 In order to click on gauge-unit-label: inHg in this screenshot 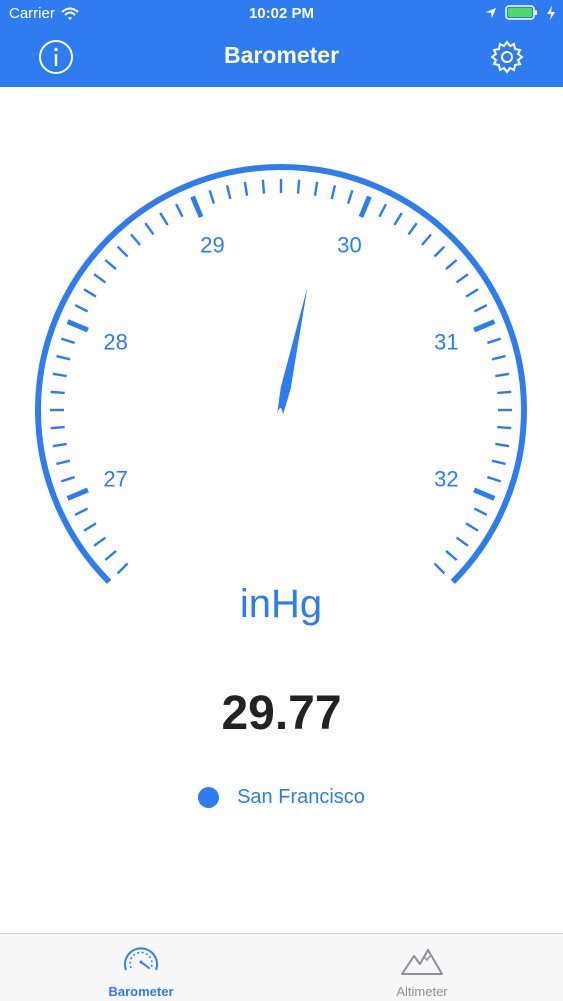, I will do `click(281, 604)`.